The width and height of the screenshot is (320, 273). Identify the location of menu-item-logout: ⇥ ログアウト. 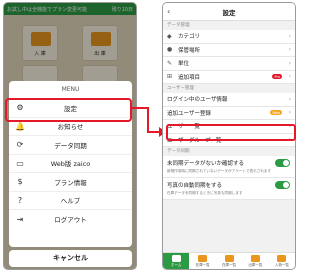
(70, 219).